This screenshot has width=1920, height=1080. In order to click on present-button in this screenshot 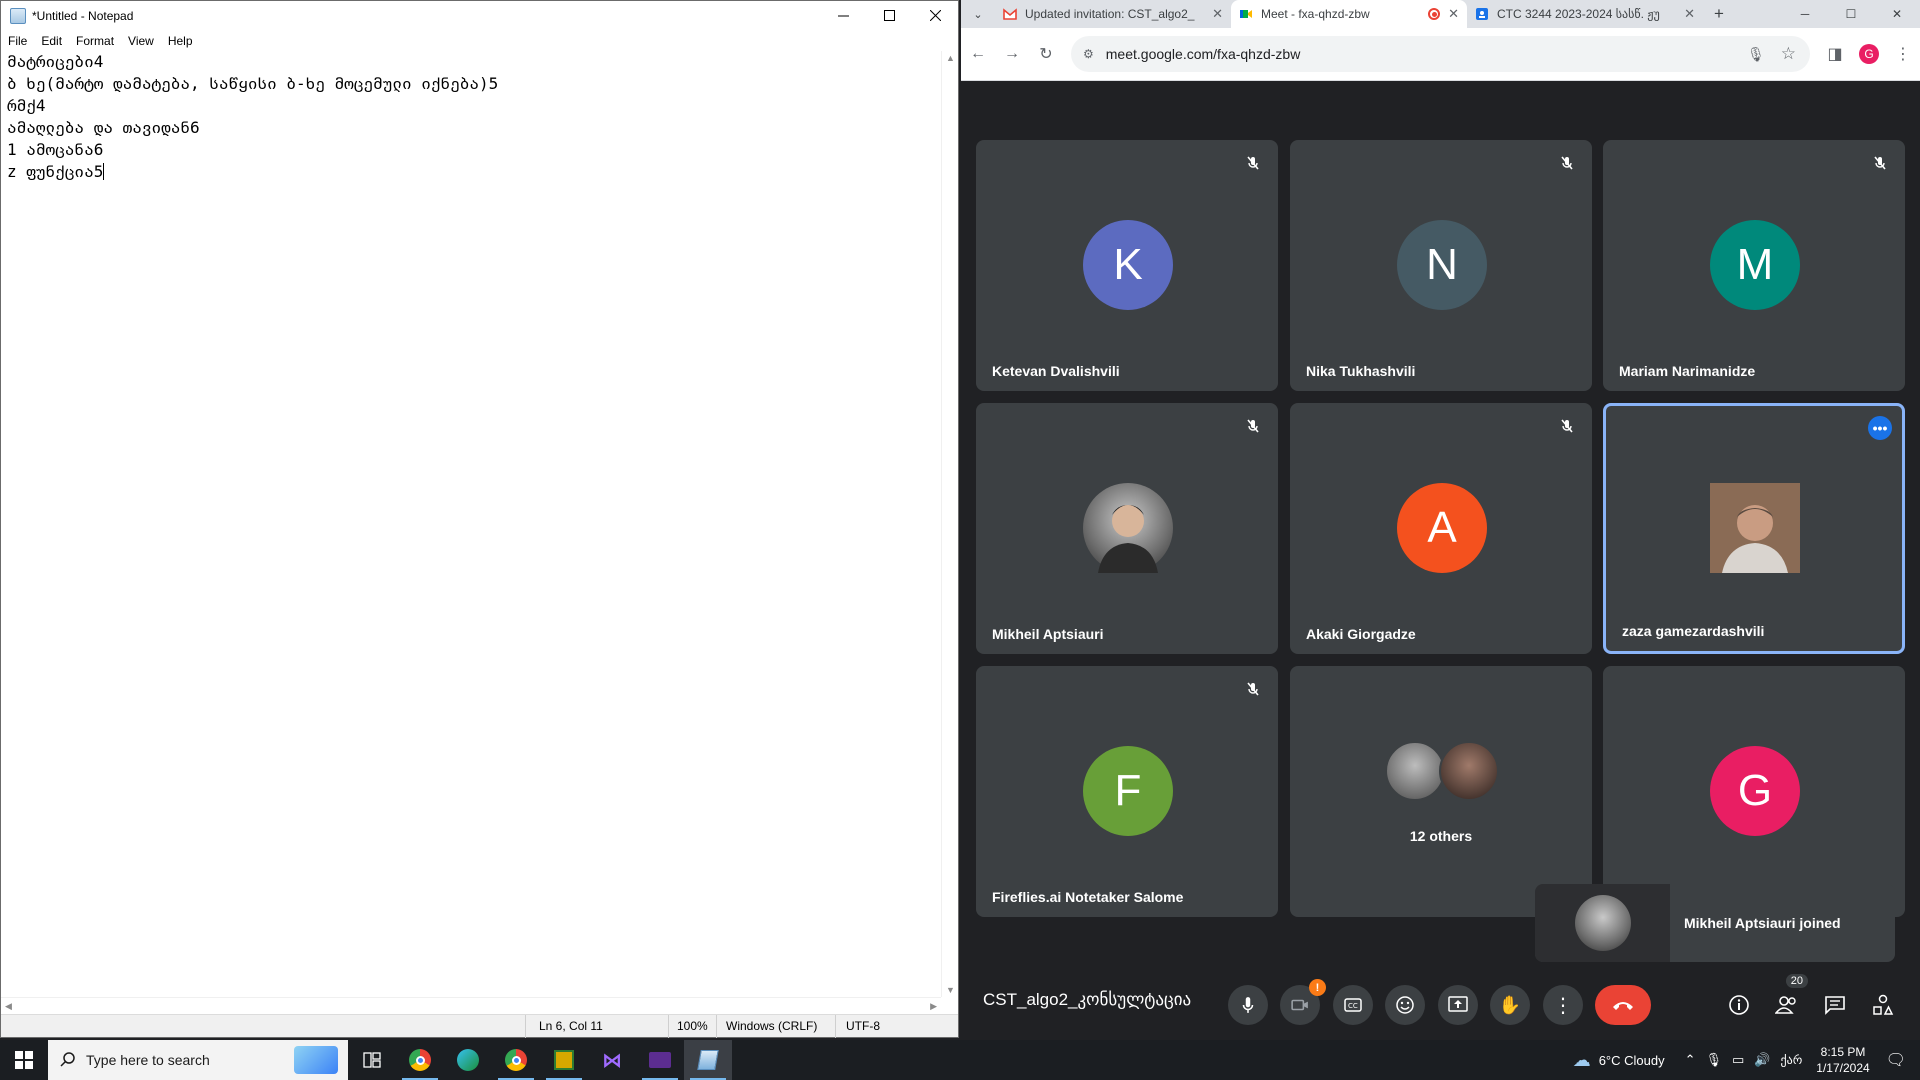, I will do `click(1458, 1005)`.